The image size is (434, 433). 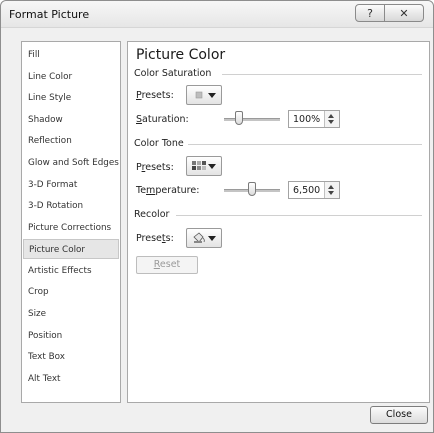 I want to click on saturation-value: 100%, so click(x=307, y=119).